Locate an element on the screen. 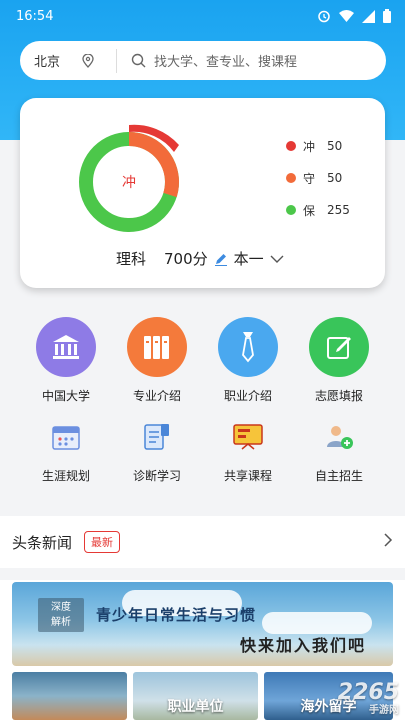 This screenshot has height=720, width=405. section-gap is located at coordinates (202, 574).